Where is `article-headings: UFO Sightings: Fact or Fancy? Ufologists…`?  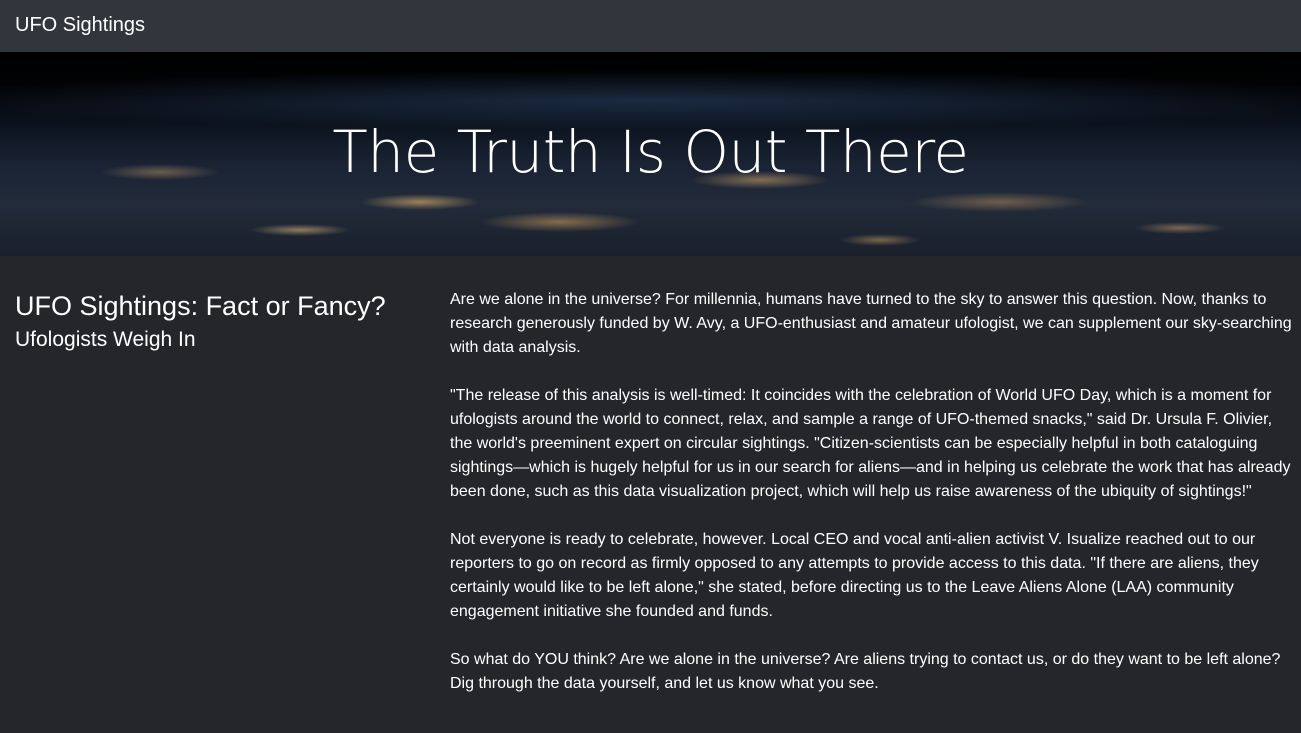
article-headings: UFO Sightings: Fact or Fancy? Ufologists… is located at coordinates (220, 323).